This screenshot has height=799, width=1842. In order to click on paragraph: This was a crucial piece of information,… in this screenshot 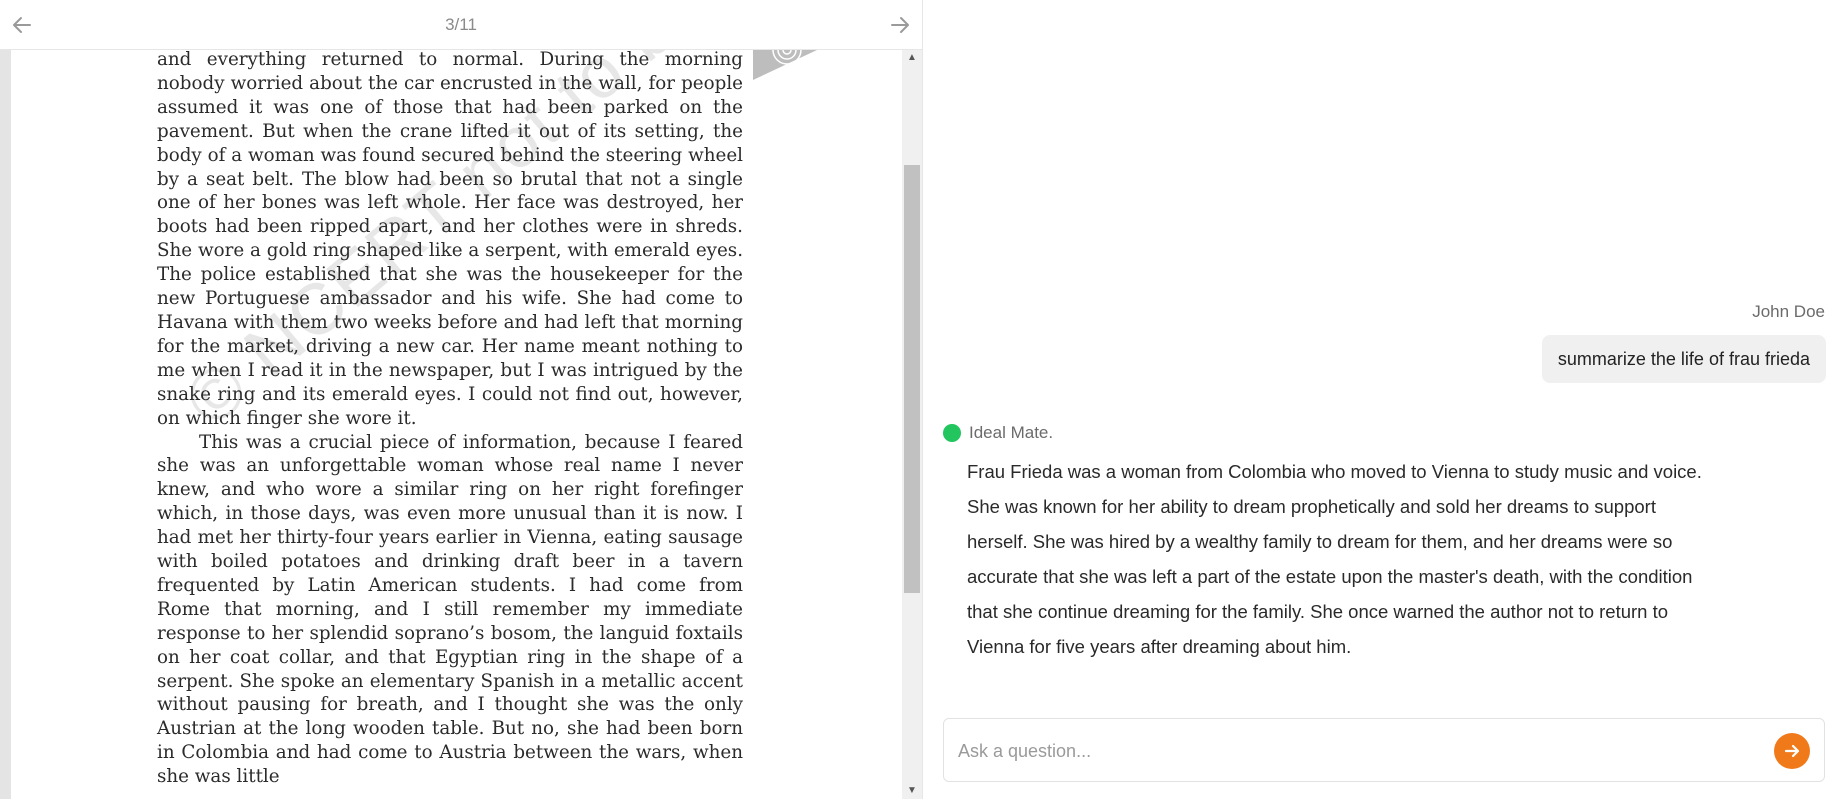, I will do `click(450, 609)`.